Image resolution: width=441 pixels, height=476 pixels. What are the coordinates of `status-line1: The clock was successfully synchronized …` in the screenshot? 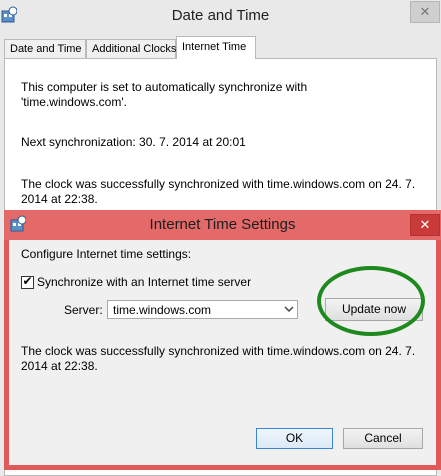 It's located at (218, 351).